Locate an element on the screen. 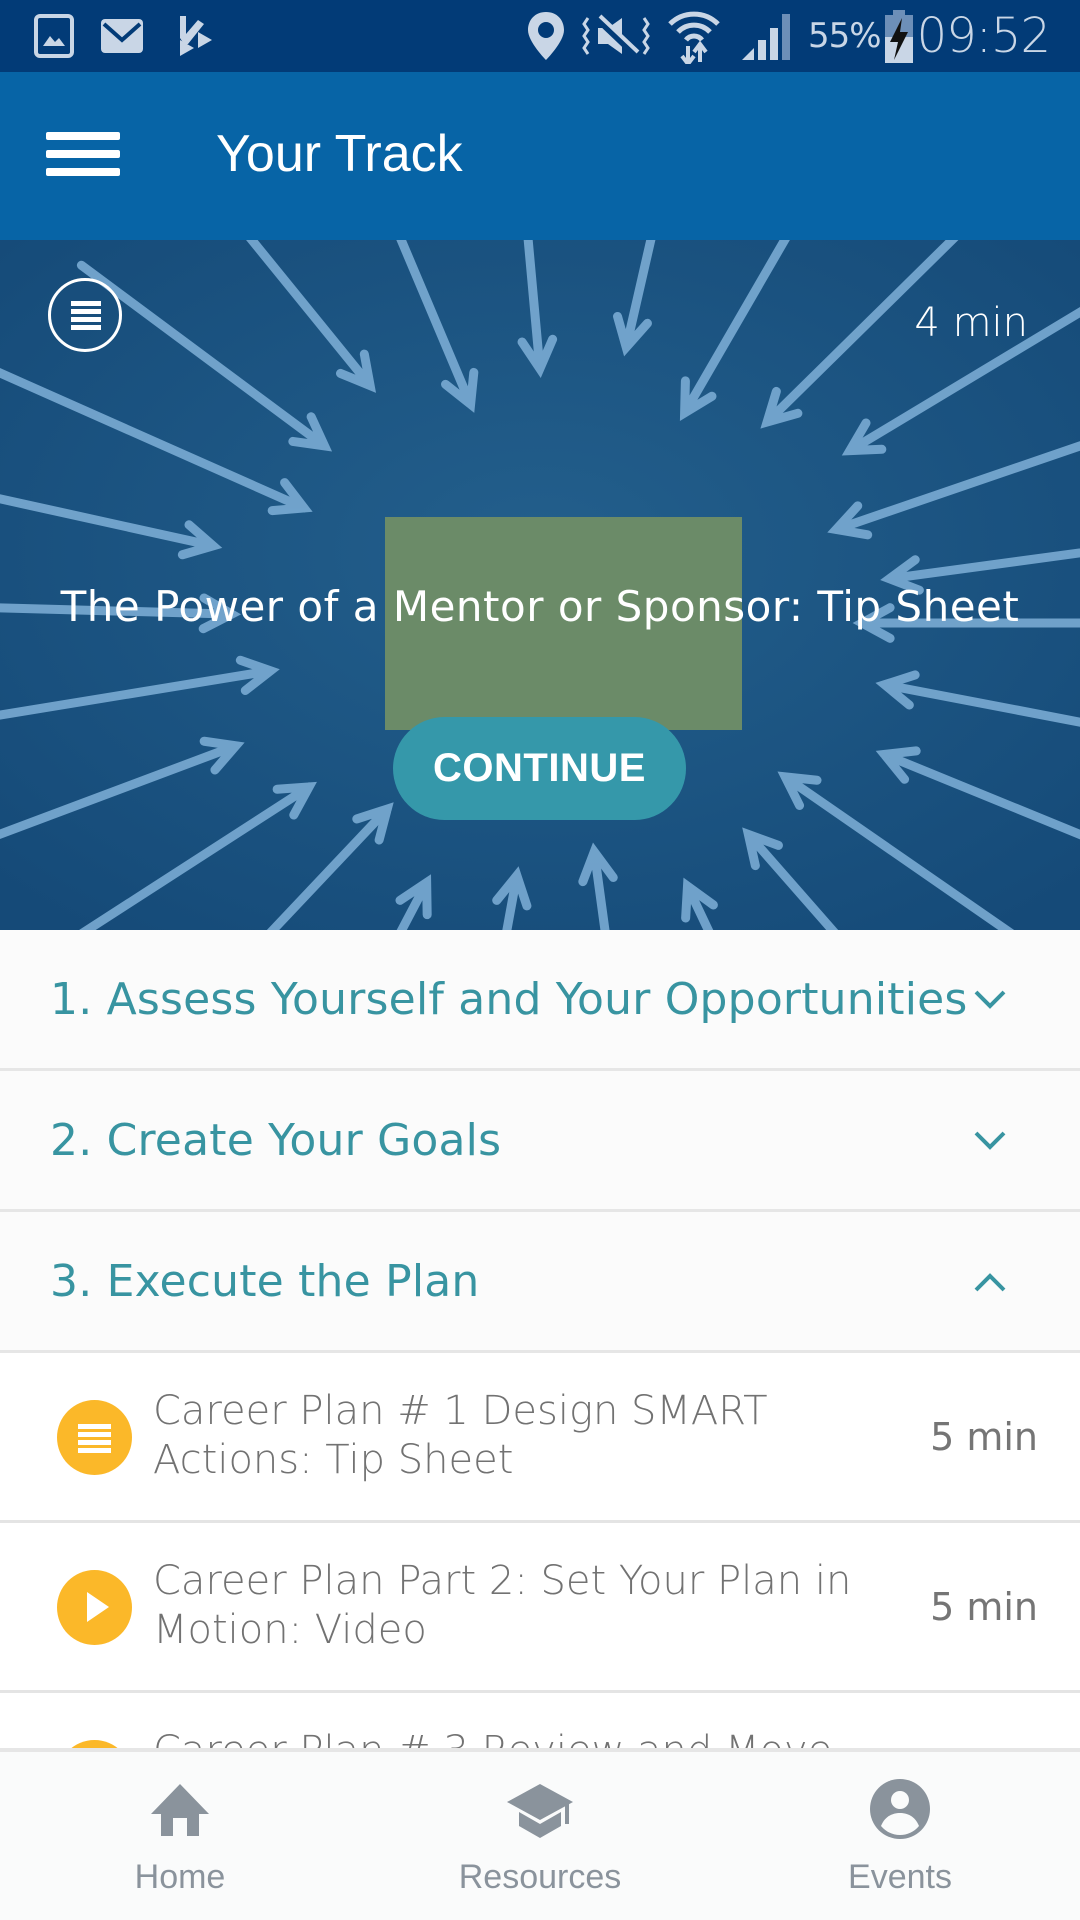  nav-label: Resources is located at coordinates (540, 1877).